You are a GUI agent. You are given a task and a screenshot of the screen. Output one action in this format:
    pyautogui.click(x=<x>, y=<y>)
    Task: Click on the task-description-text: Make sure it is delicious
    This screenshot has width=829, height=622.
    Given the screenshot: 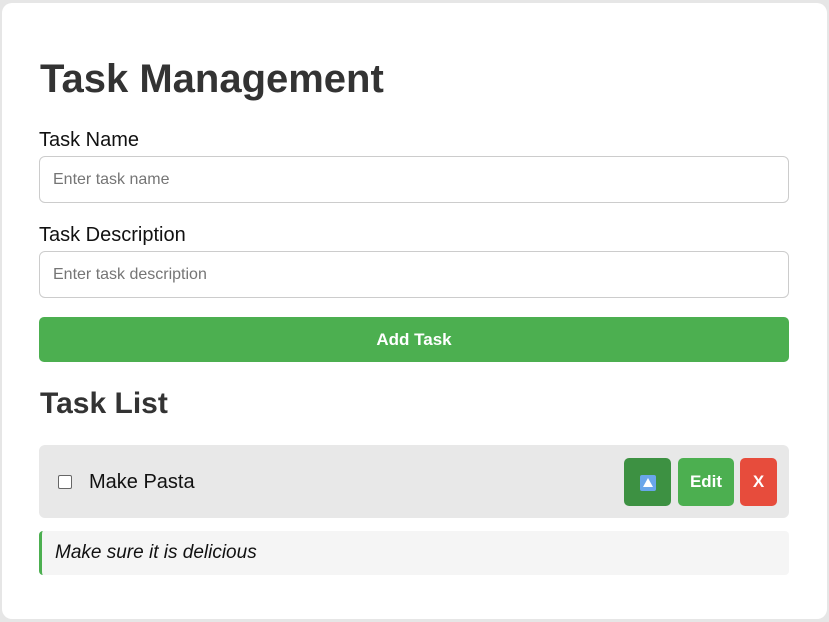 What is the action you would take?
    pyautogui.click(x=156, y=552)
    